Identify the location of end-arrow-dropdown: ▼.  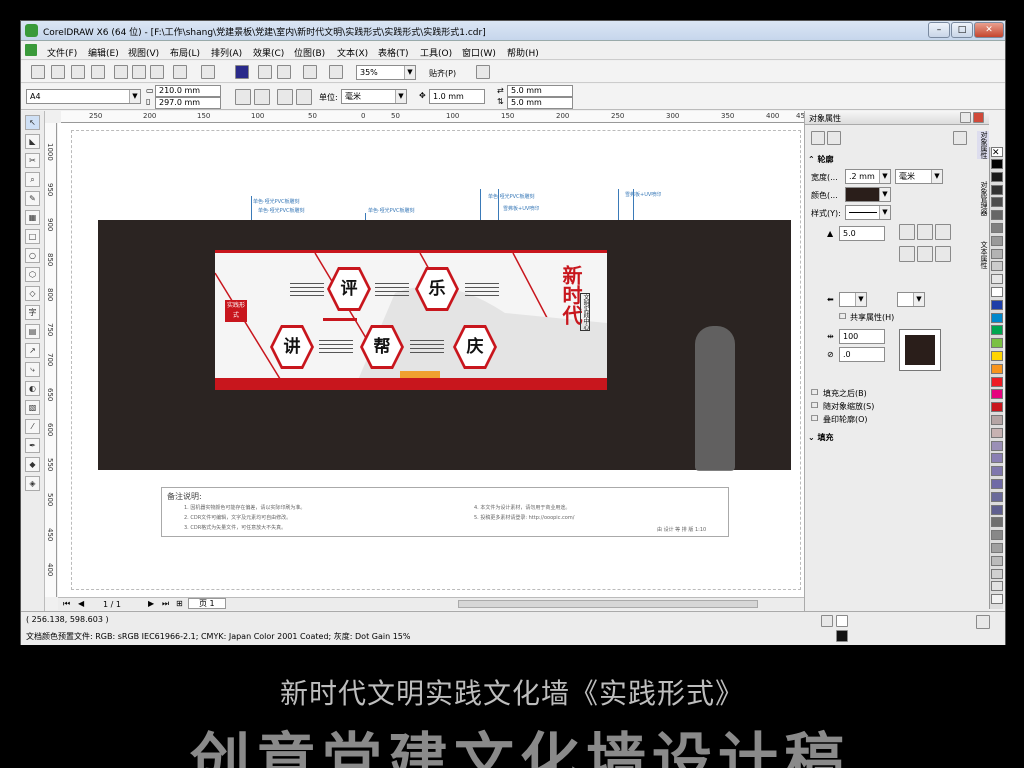
(911, 299).